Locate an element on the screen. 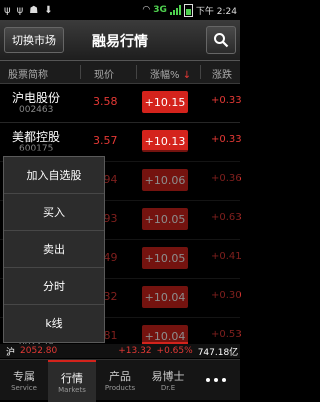  network-type: 3G is located at coordinates (160, 10).